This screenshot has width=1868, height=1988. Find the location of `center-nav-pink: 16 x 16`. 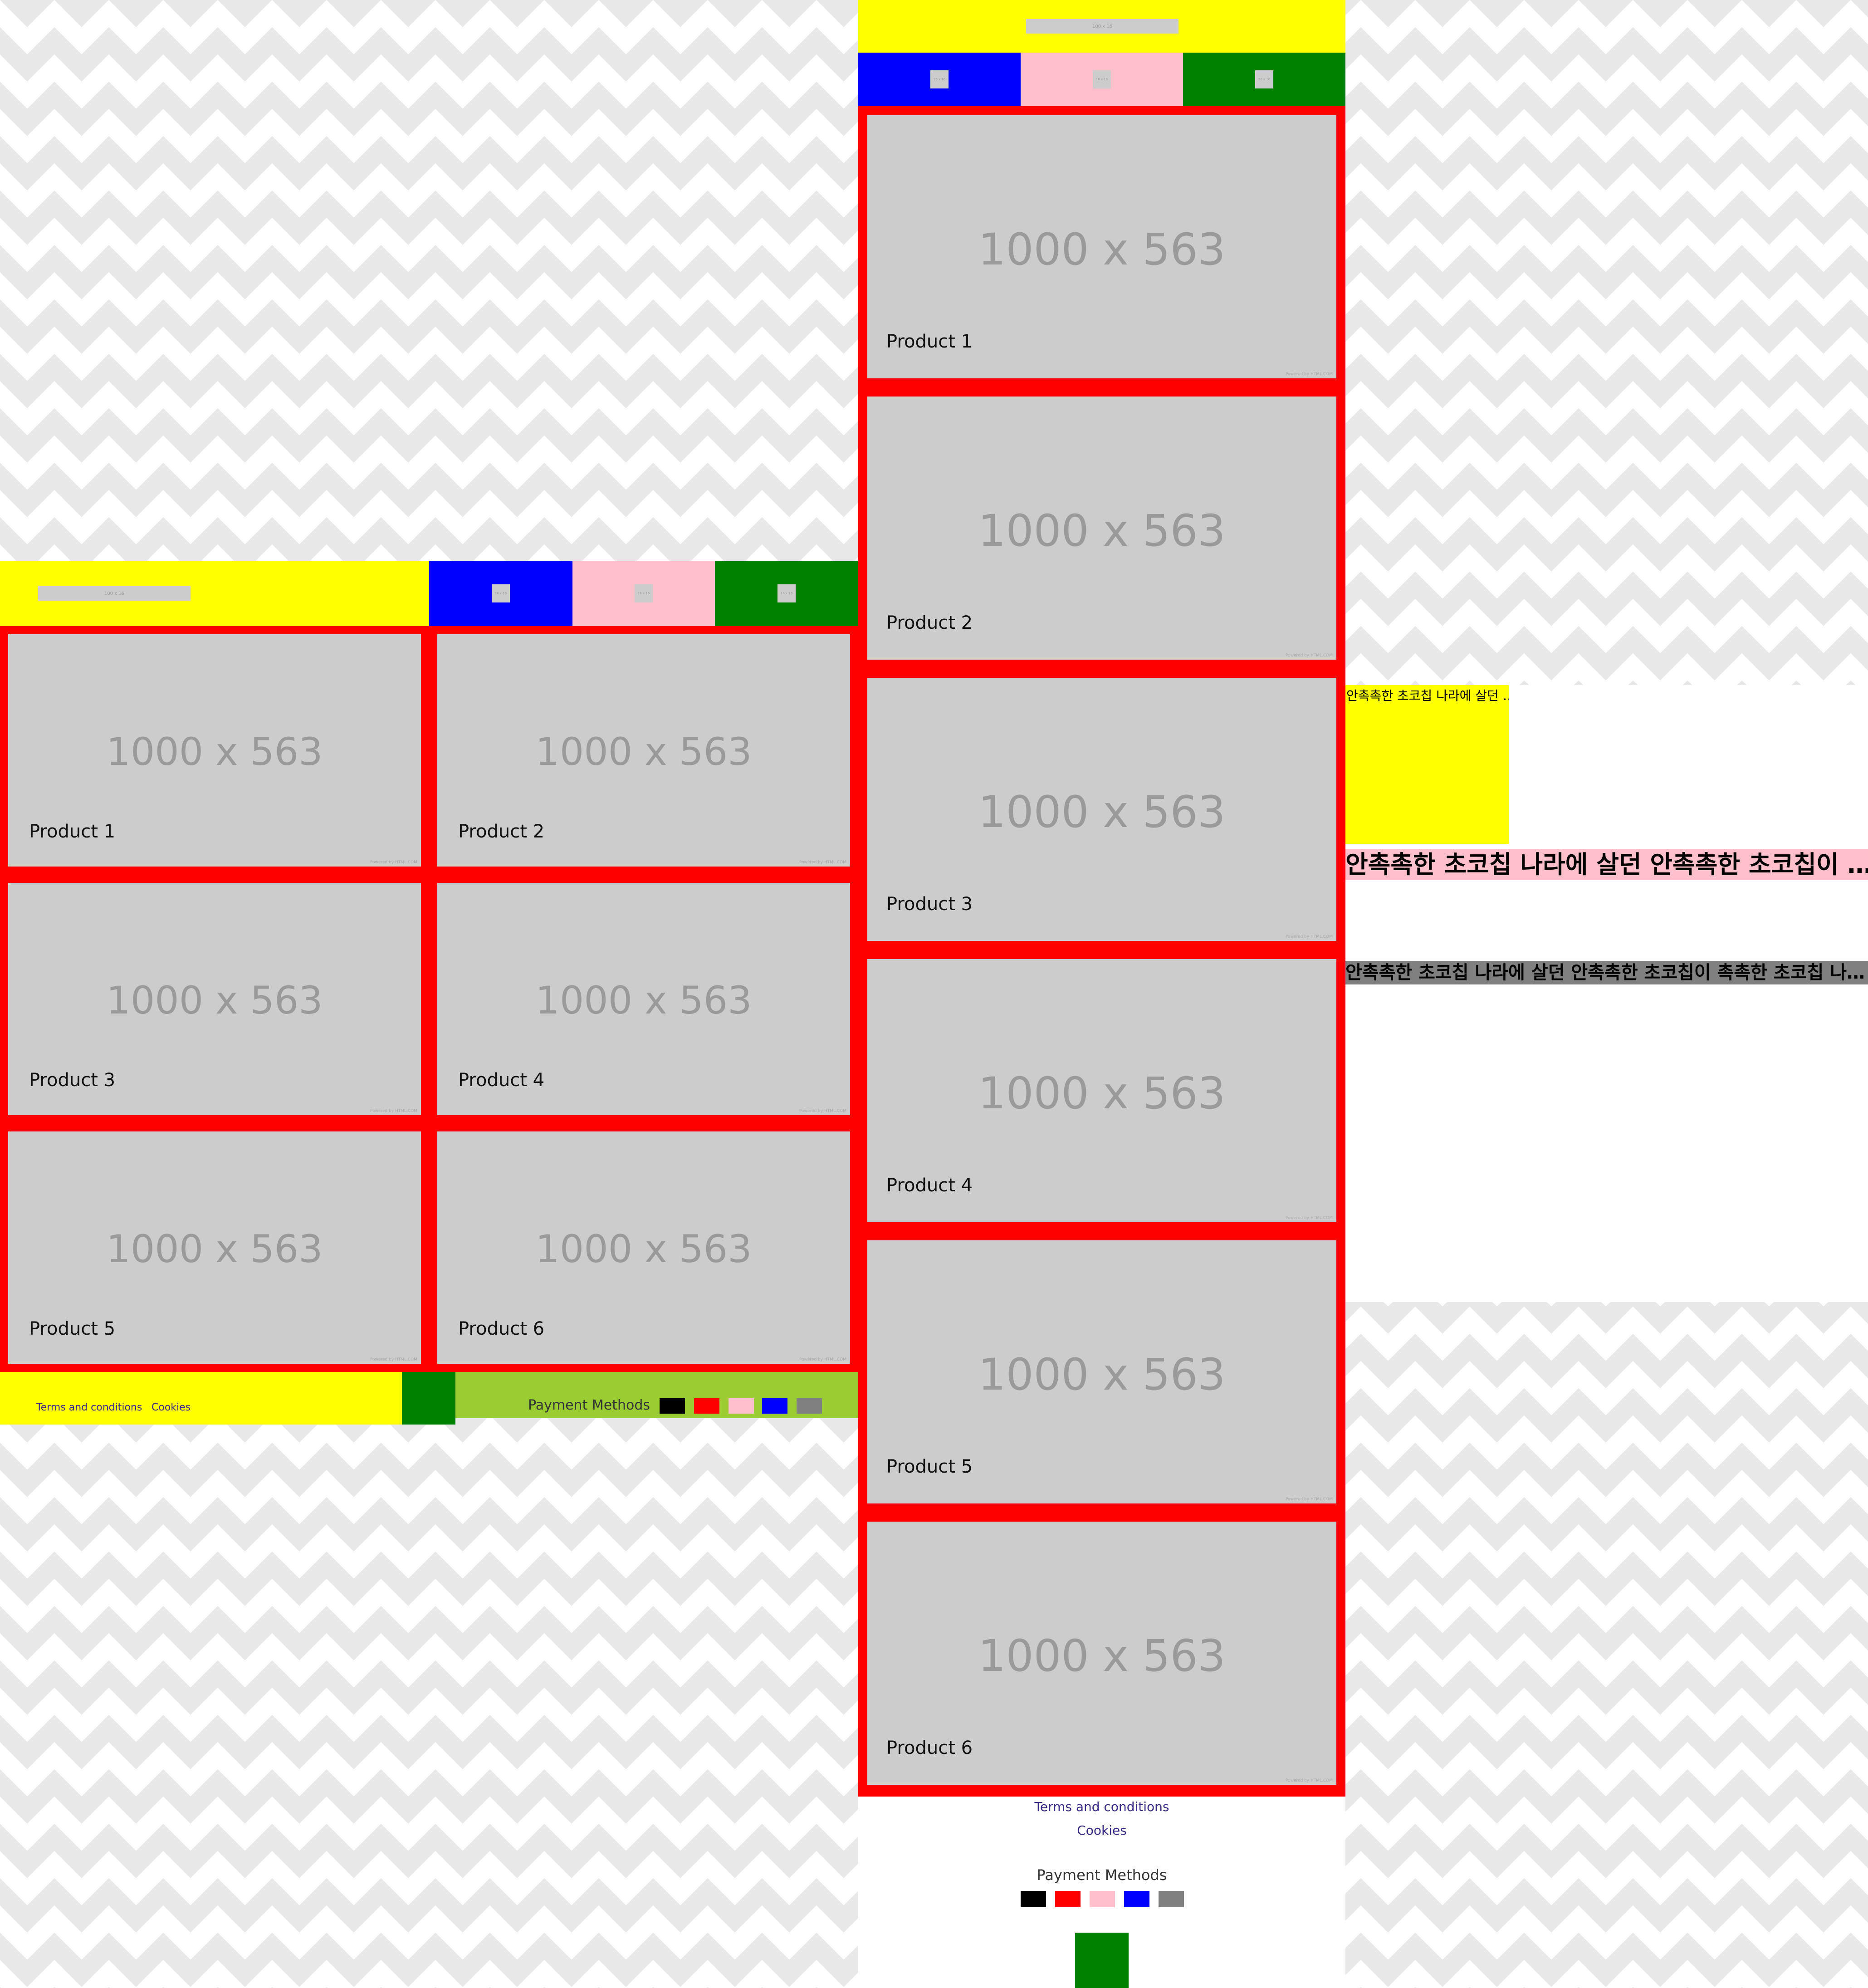

center-nav-pink: 16 x 16 is located at coordinates (1102, 79).